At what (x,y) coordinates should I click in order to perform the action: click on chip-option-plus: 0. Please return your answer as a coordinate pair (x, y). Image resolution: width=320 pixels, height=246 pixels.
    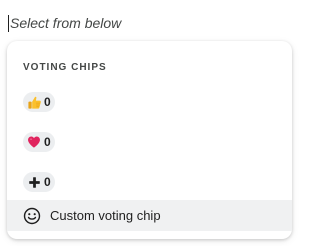
    Looking at the image, I should click on (149, 182).